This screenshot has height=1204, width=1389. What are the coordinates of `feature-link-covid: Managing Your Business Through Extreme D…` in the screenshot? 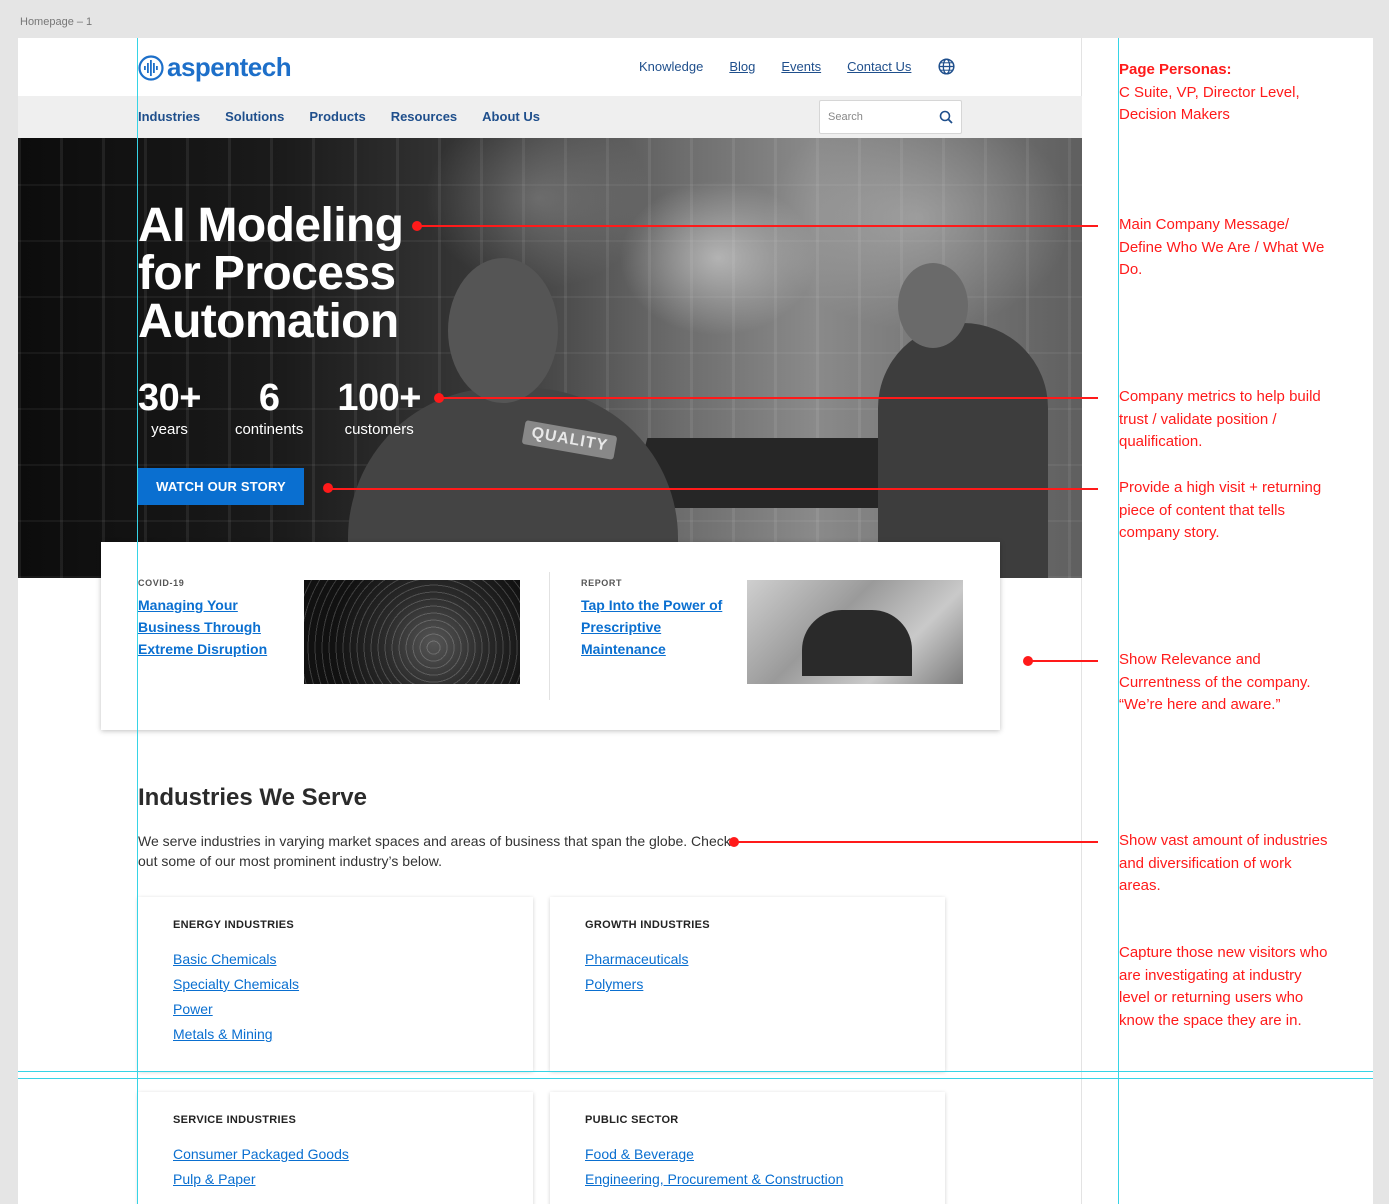 It's located at (213, 627).